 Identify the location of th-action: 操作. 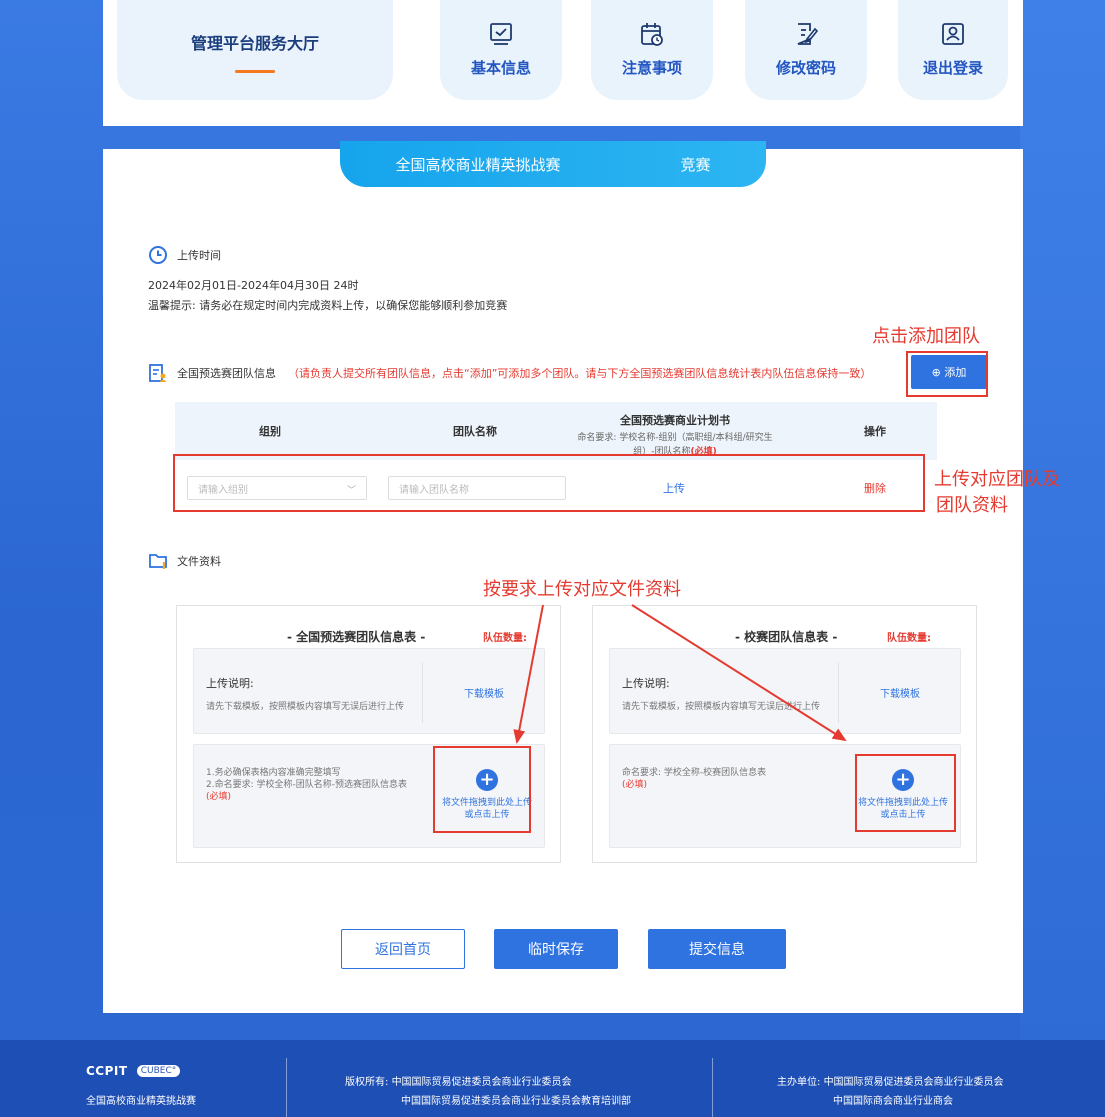
(875, 431).